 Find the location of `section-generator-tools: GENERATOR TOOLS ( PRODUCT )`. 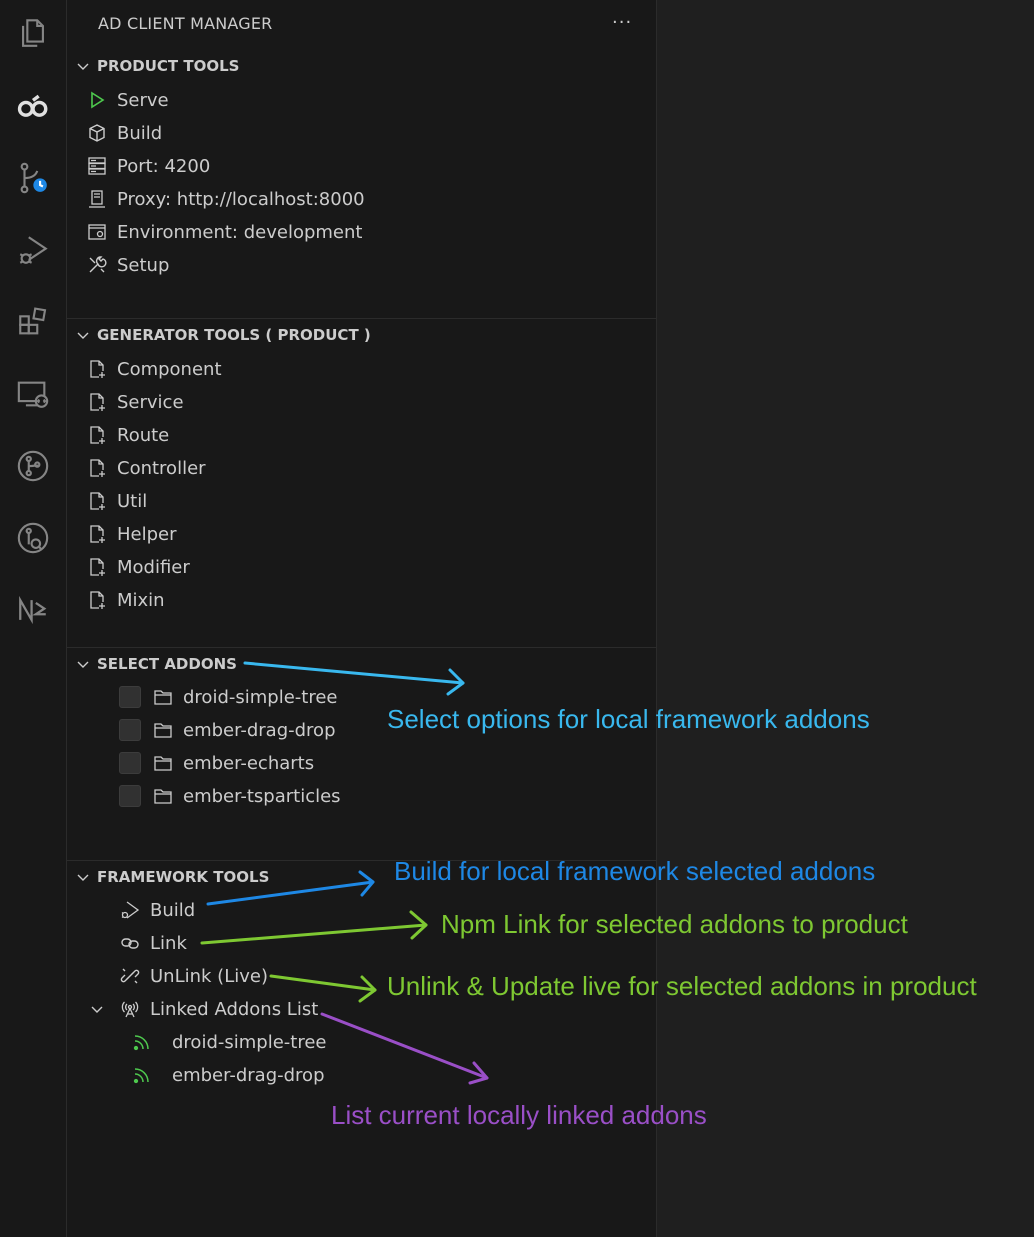

section-generator-tools: GENERATOR TOOLS ( PRODUCT ) is located at coordinates (223, 335).